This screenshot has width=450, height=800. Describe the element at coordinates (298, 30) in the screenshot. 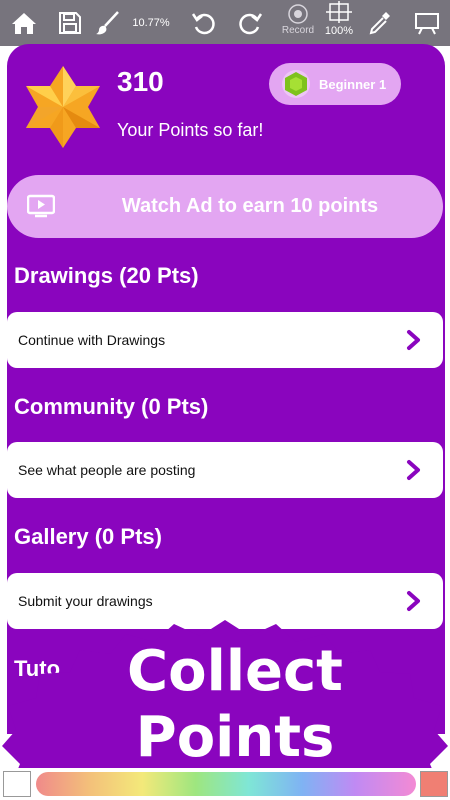

I see `record-label: Record` at that location.